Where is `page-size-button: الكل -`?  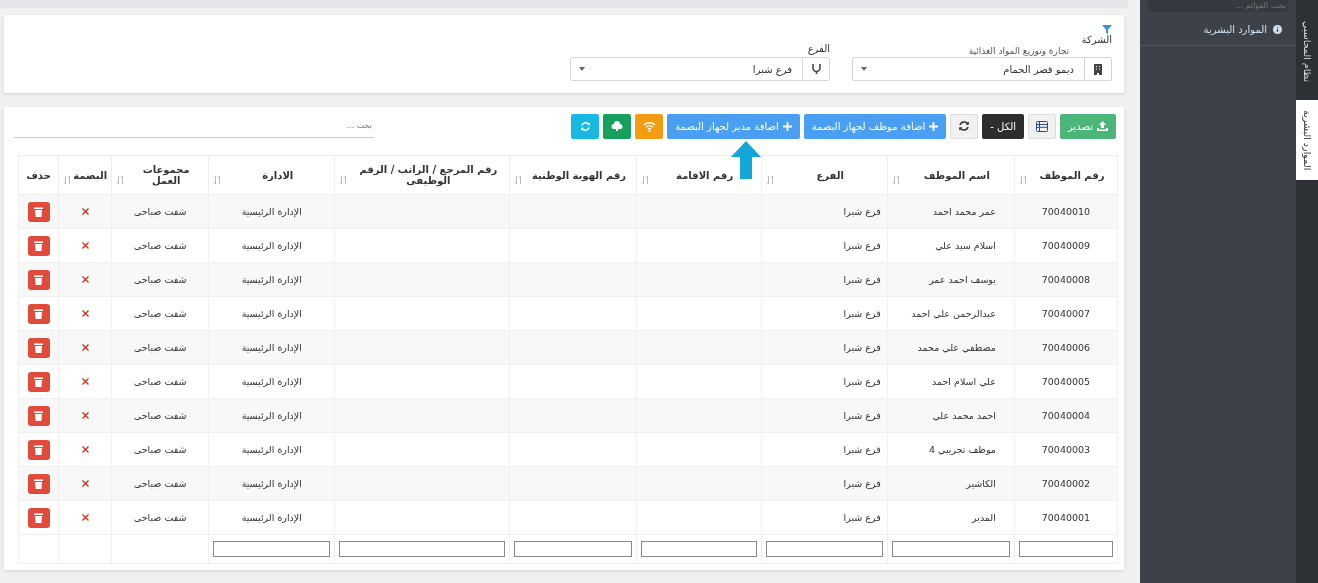
page-size-button: الكل - is located at coordinates (1003, 126).